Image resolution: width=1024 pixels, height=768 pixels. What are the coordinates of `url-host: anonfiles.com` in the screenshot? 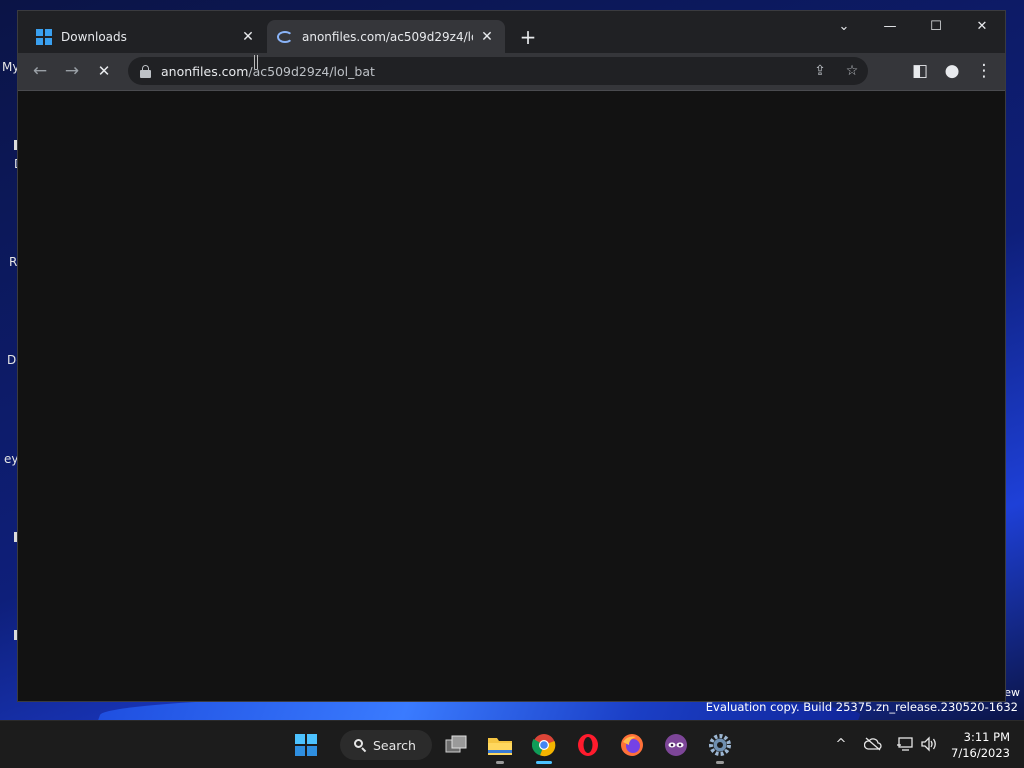 It's located at (205, 71).